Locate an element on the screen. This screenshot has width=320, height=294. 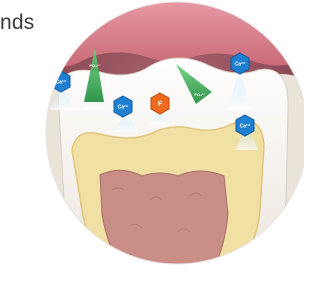
fluoride-ion-label: F is located at coordinates (160, 104).